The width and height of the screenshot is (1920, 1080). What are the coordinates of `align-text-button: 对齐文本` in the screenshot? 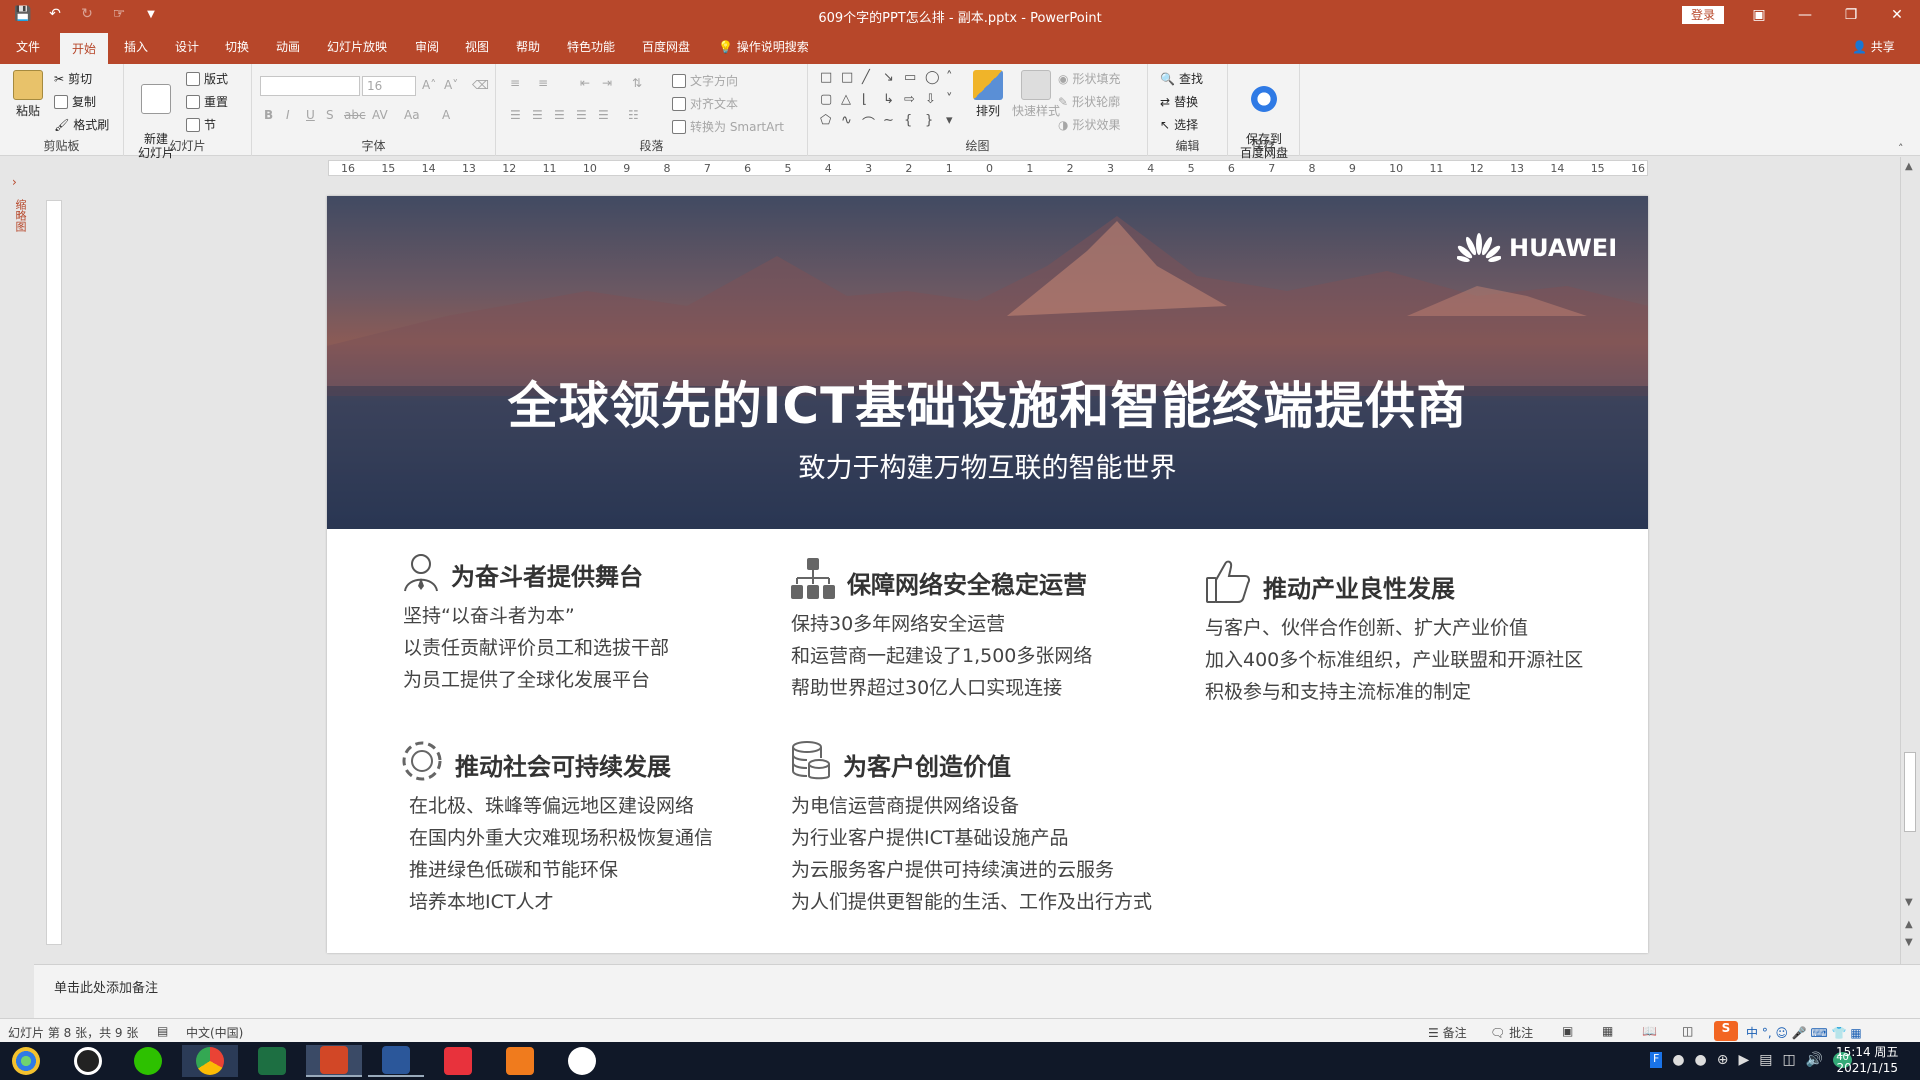 It's located at (705, 103).